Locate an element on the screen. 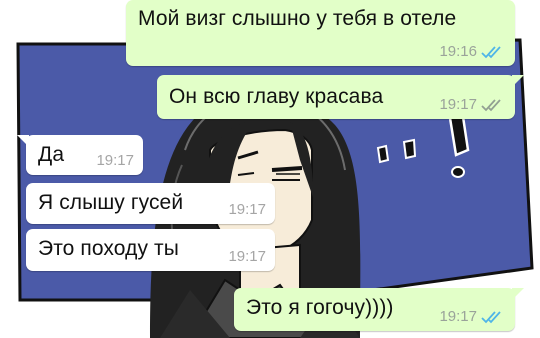  message-bubble-outgoing: Он всю главу красава 19:17 is located at coordinates (340, 97).